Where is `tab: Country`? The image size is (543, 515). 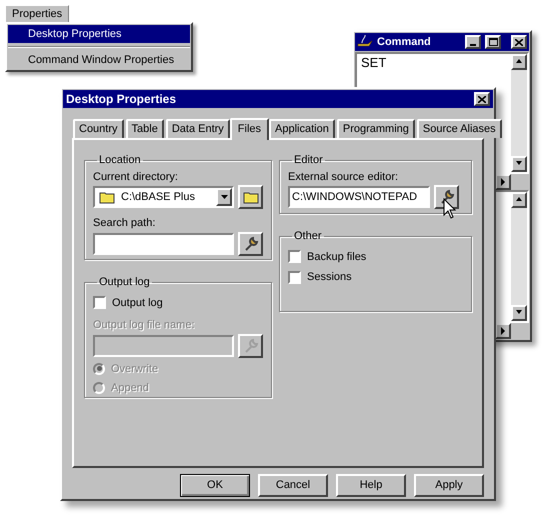 tab: Country is located at coordinates (98, 128).